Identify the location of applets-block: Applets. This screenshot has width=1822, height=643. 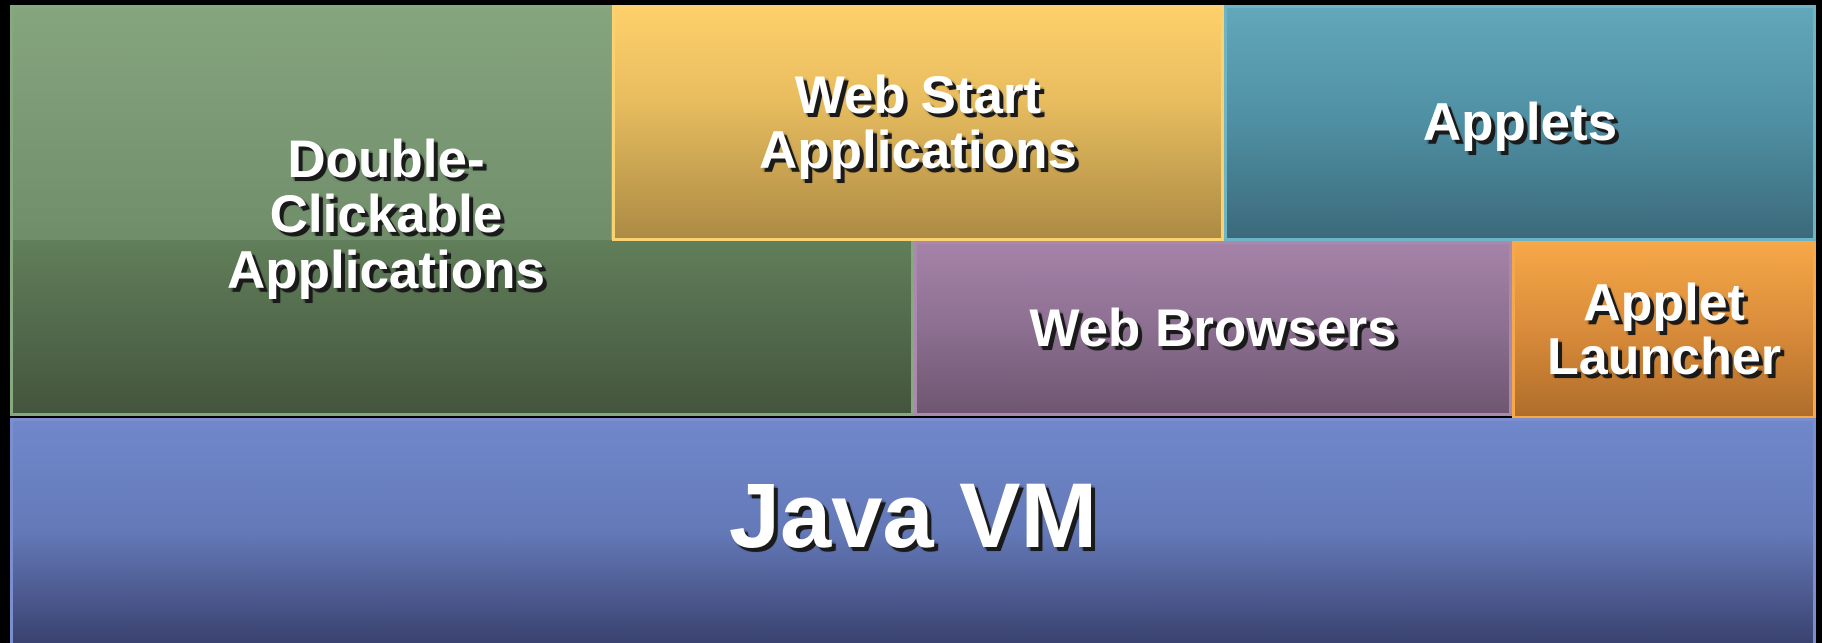
(1520, 123).